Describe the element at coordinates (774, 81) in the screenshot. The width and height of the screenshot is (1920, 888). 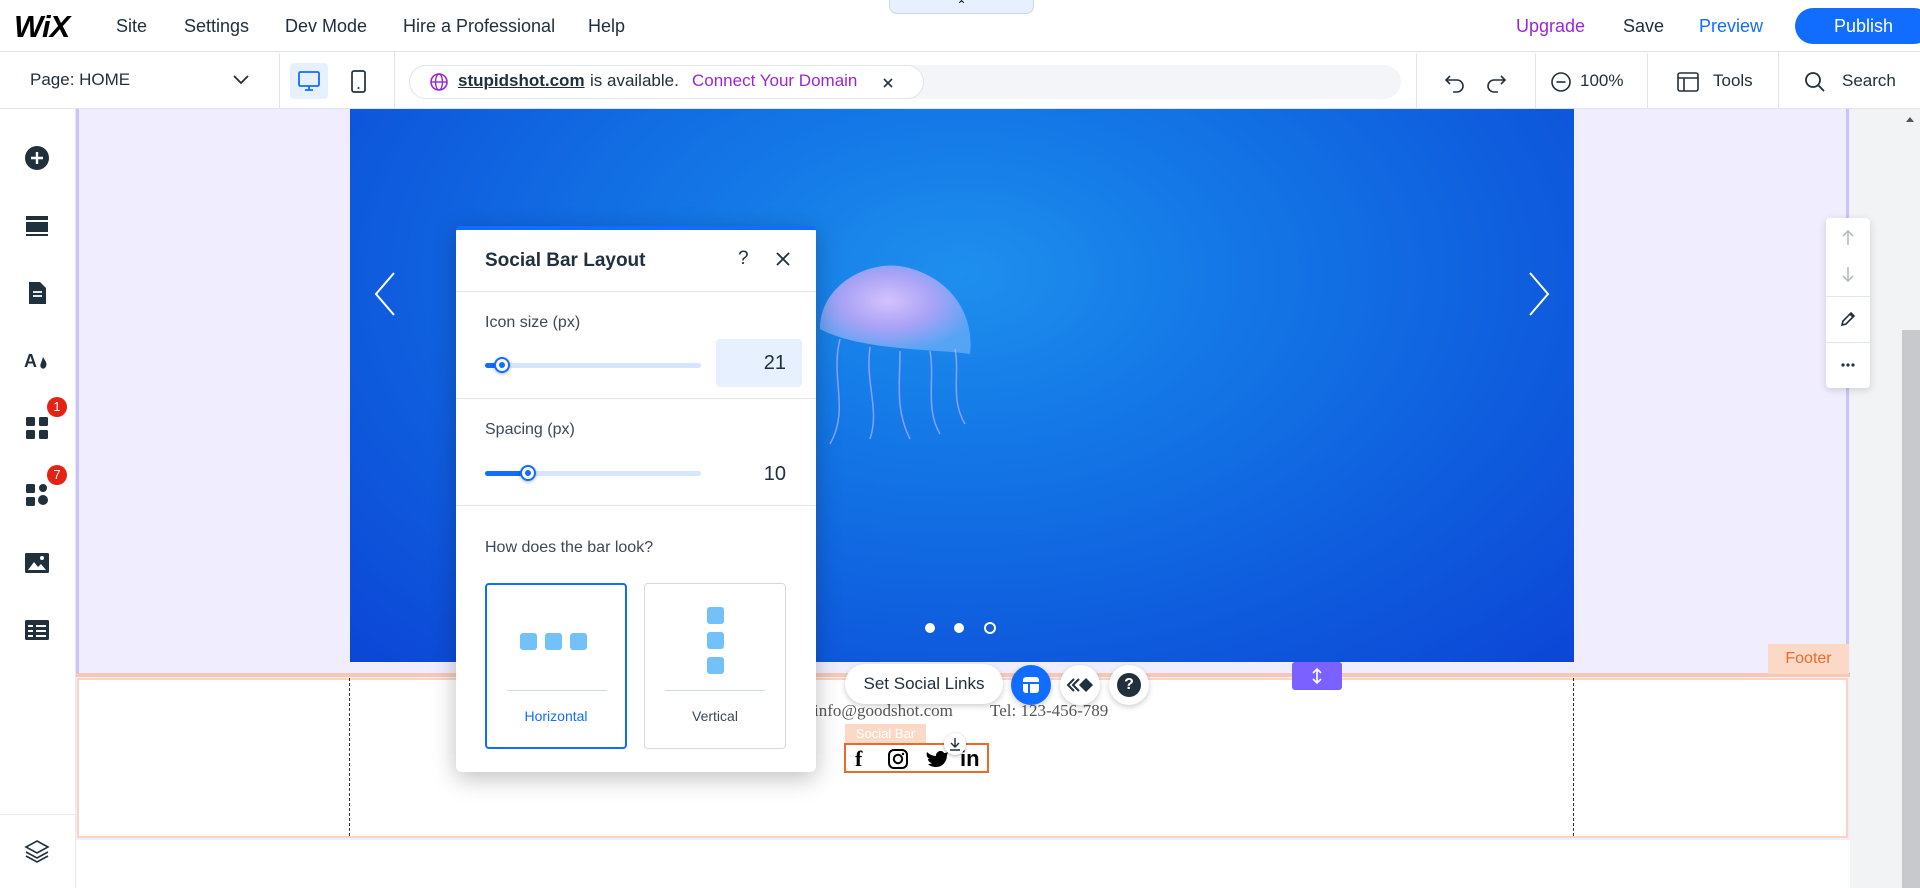
I see `connect-domain-link: Connect Your Domain` at that location.